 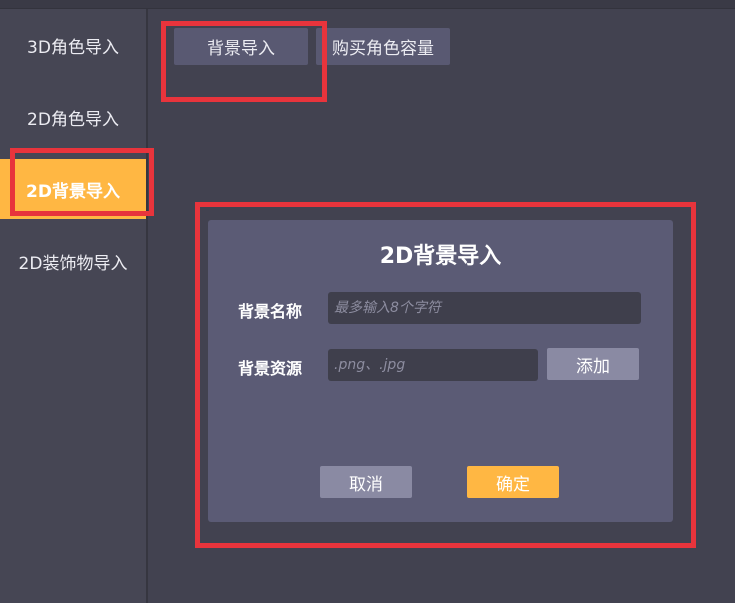 I want to click on top-bar, so click(x=367, y=4).